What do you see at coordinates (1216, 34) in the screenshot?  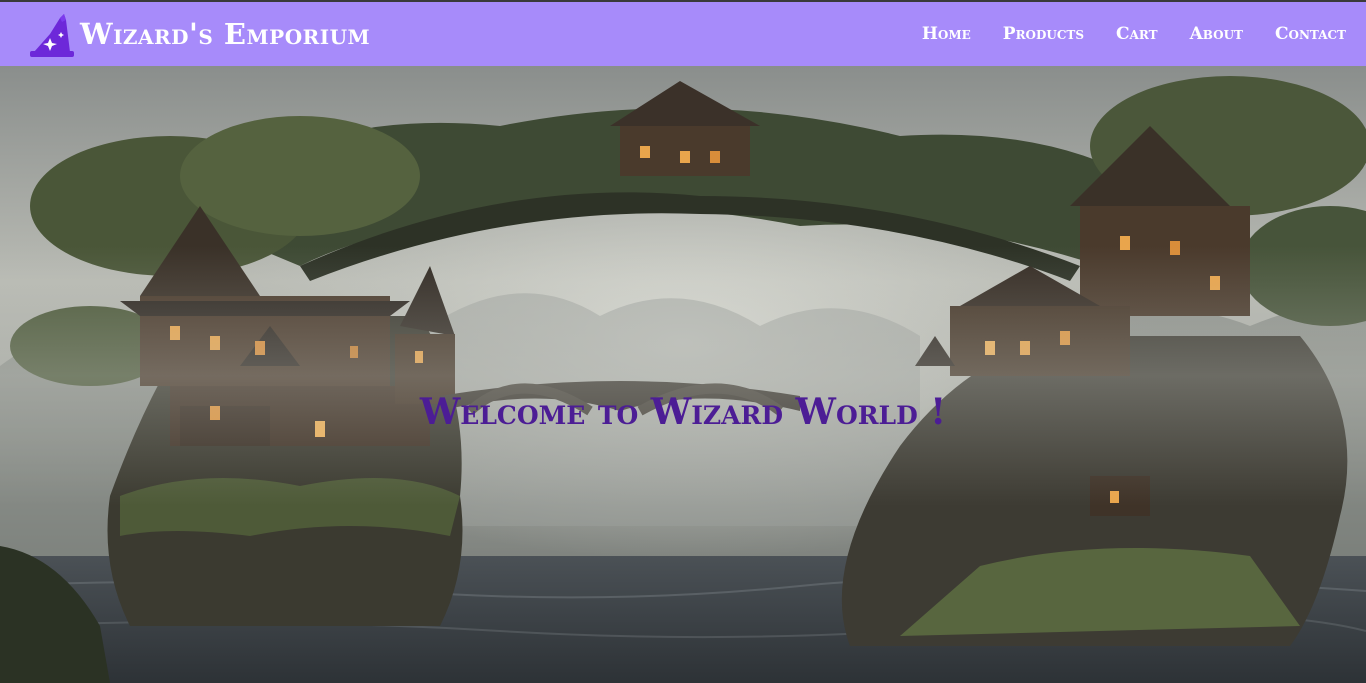 I see `nav-about: About` at bounding box center [1216, 34].